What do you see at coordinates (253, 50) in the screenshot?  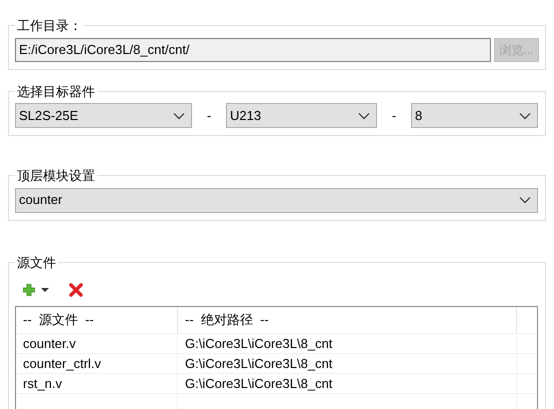 I see `directory-field: E:/iCore3L/iCore3L/8_cnt/cnt/` at bounding box center [253, 50].